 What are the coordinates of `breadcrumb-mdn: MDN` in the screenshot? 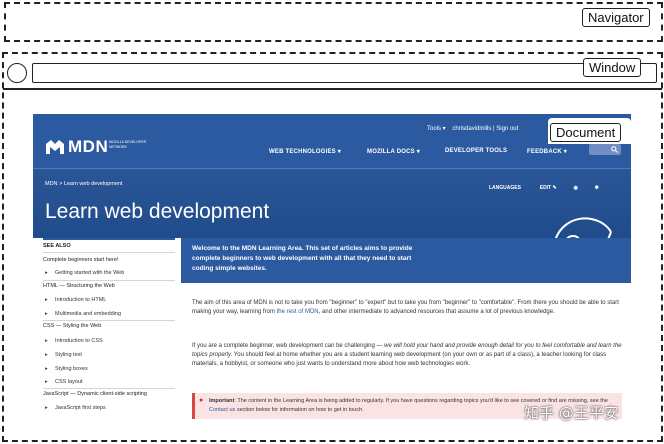 It's located at (51, 184).